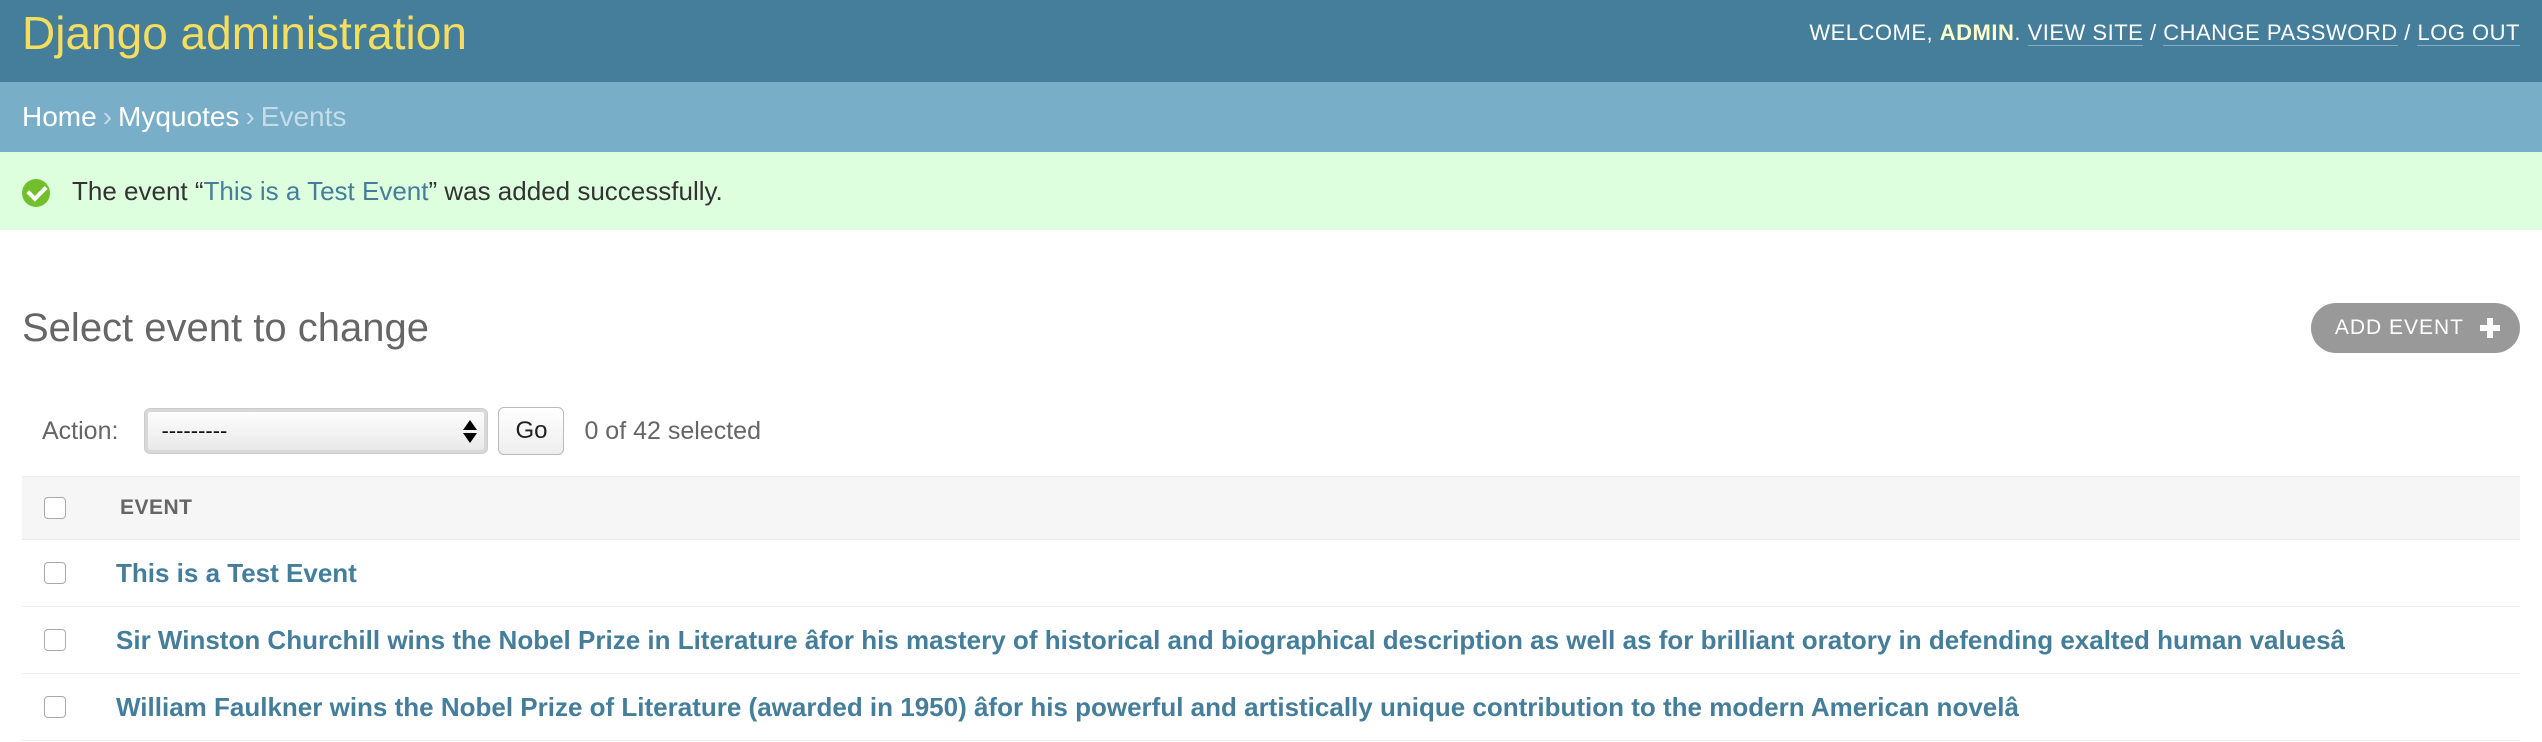 This screenshot has height=742, width=2542. I want to click on action-select: ---------, so click(316, 431).